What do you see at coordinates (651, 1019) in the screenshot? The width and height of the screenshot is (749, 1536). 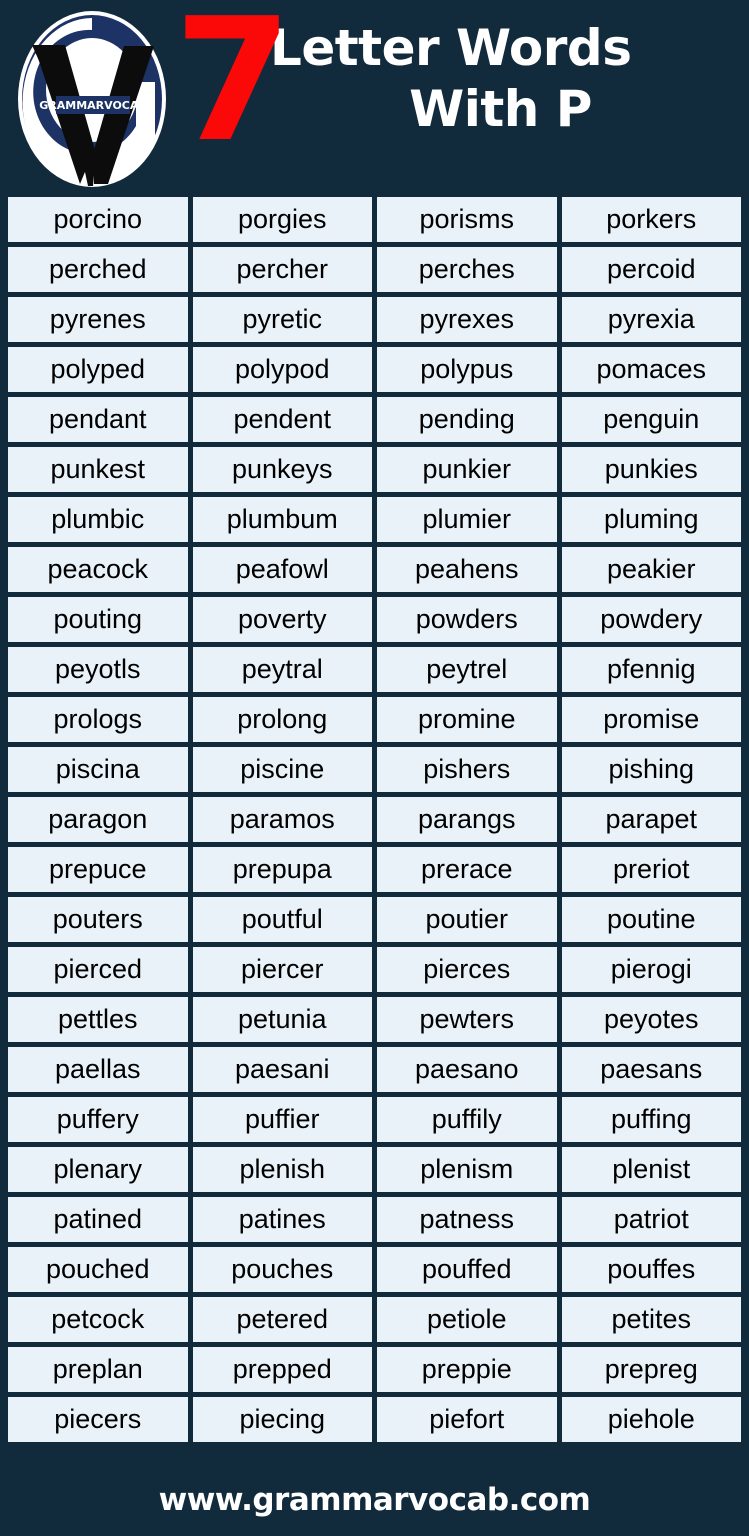 I see `word-cell: peyotes` at bounding box center [651, 1019].